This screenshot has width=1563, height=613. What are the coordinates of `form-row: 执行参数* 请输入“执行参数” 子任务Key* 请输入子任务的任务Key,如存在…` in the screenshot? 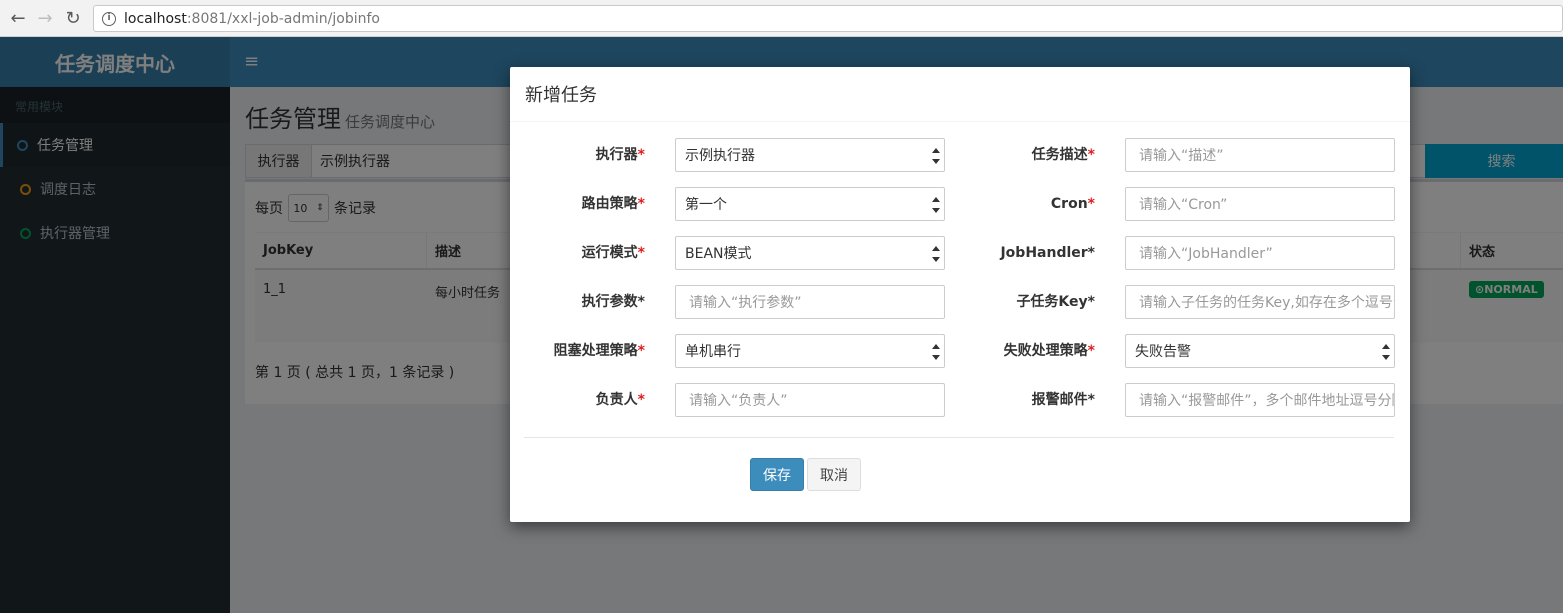 It's located at (960, 302).